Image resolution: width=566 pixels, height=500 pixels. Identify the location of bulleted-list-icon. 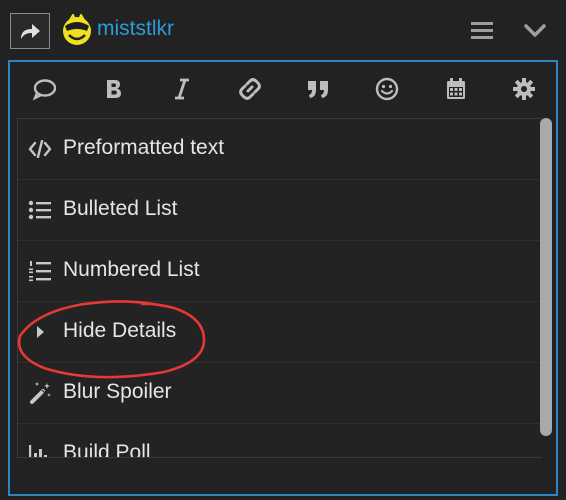
(40, 210).